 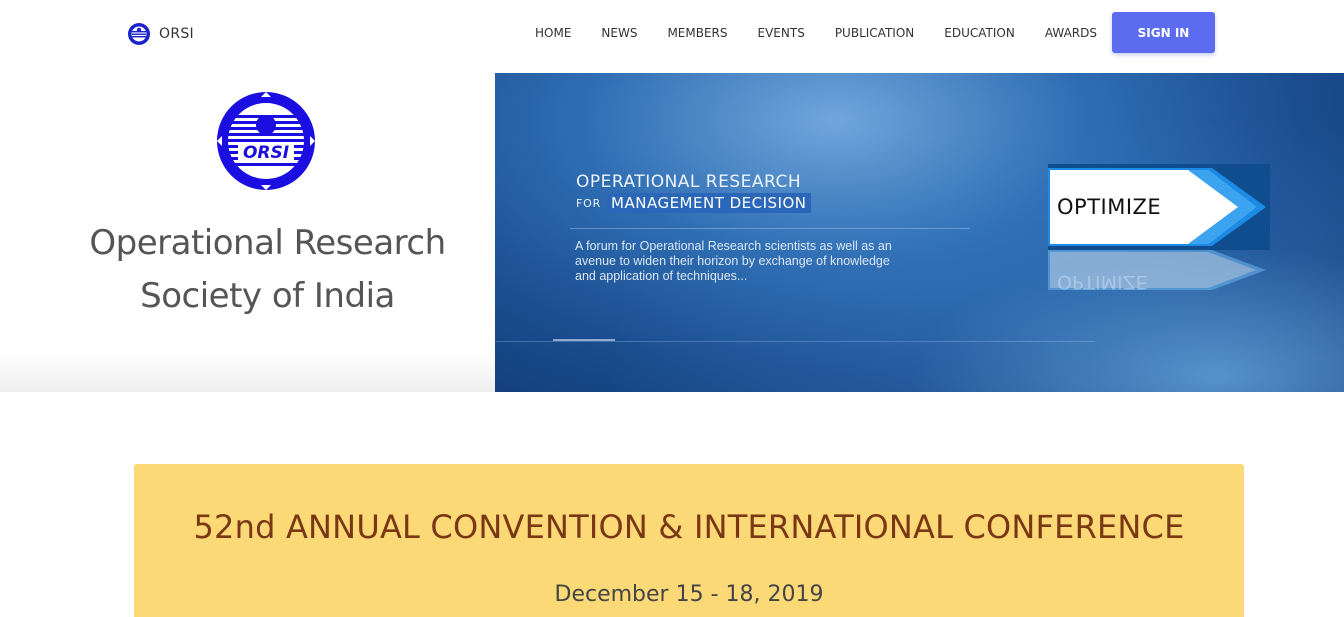 What do you see at coordinates (589, 203) in the screenshot?
I see `banner-sub-for: FOR` at bounding box center [589, 203].